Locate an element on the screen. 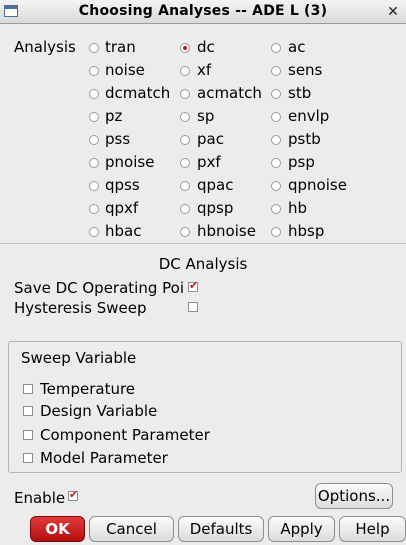 The height and width of the screenshot is (545, 406). radio-label-ac: ac is located at coordinates (296, 47).